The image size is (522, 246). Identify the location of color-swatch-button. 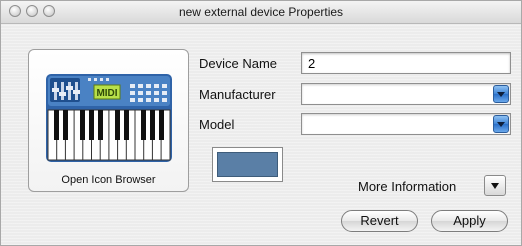
(247, 164).